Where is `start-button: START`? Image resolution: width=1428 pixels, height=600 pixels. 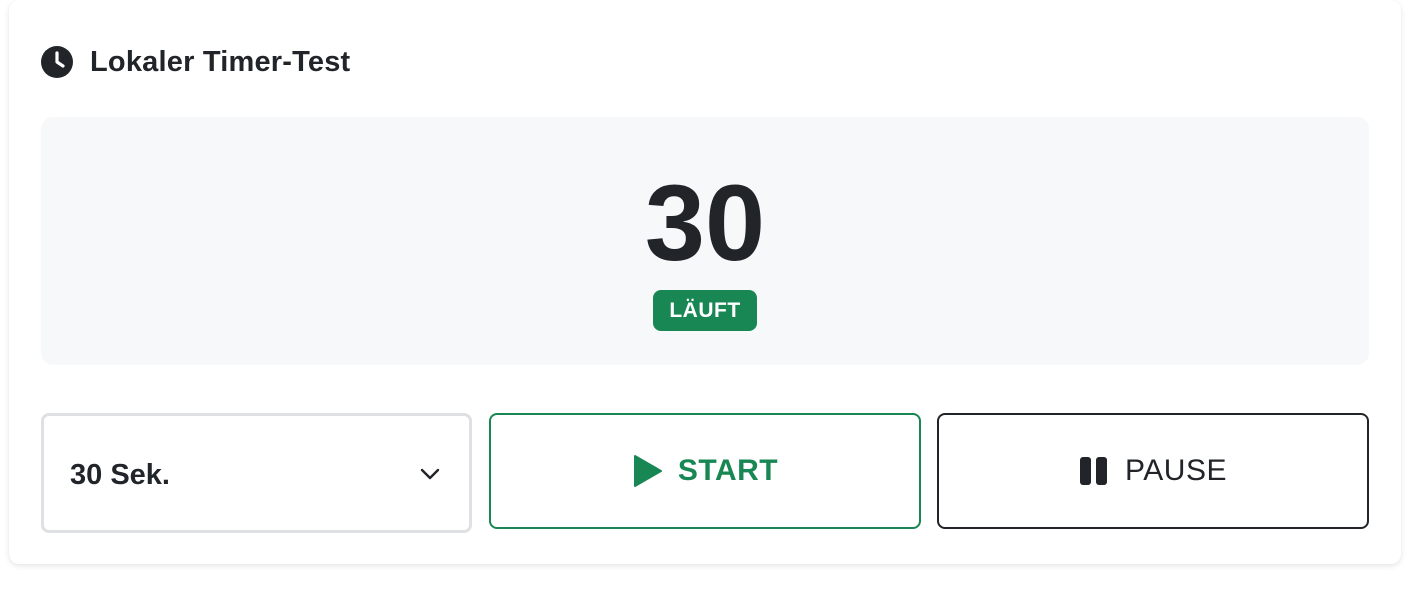
start-button: START is located at coordinates (705, 471).